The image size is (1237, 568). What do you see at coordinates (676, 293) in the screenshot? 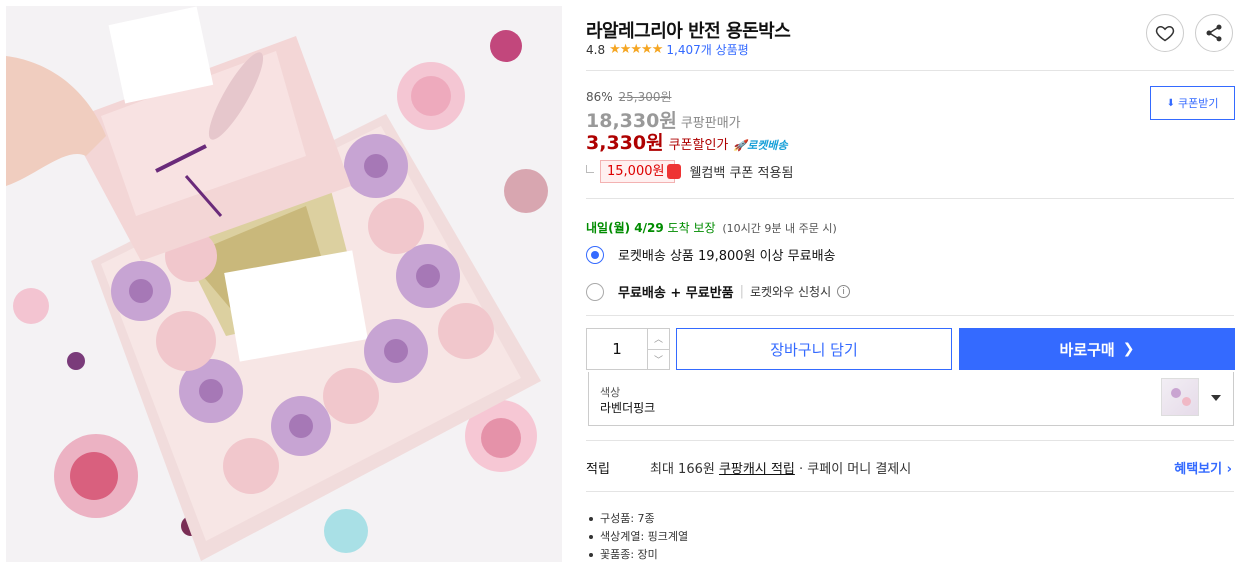
I see `delivery-option-label: 무료배송 + 무료반품` at bounding box center [676, 293].